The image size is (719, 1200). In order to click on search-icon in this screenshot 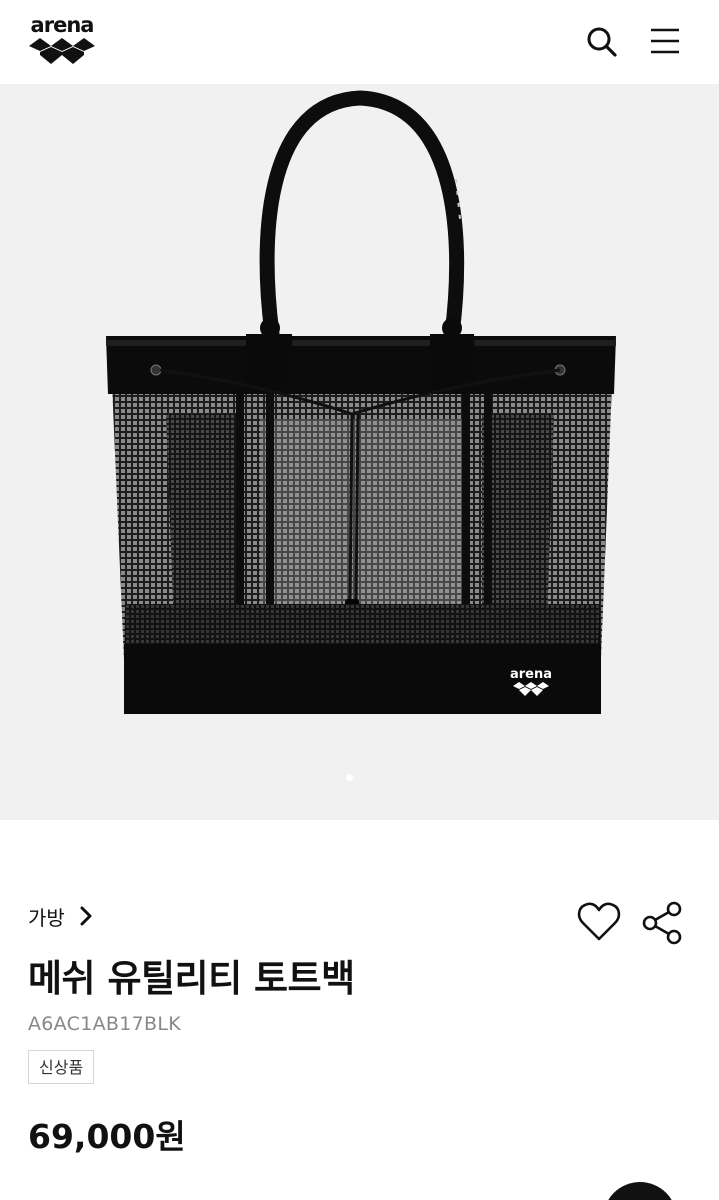, I will do `click(602, 42)`.